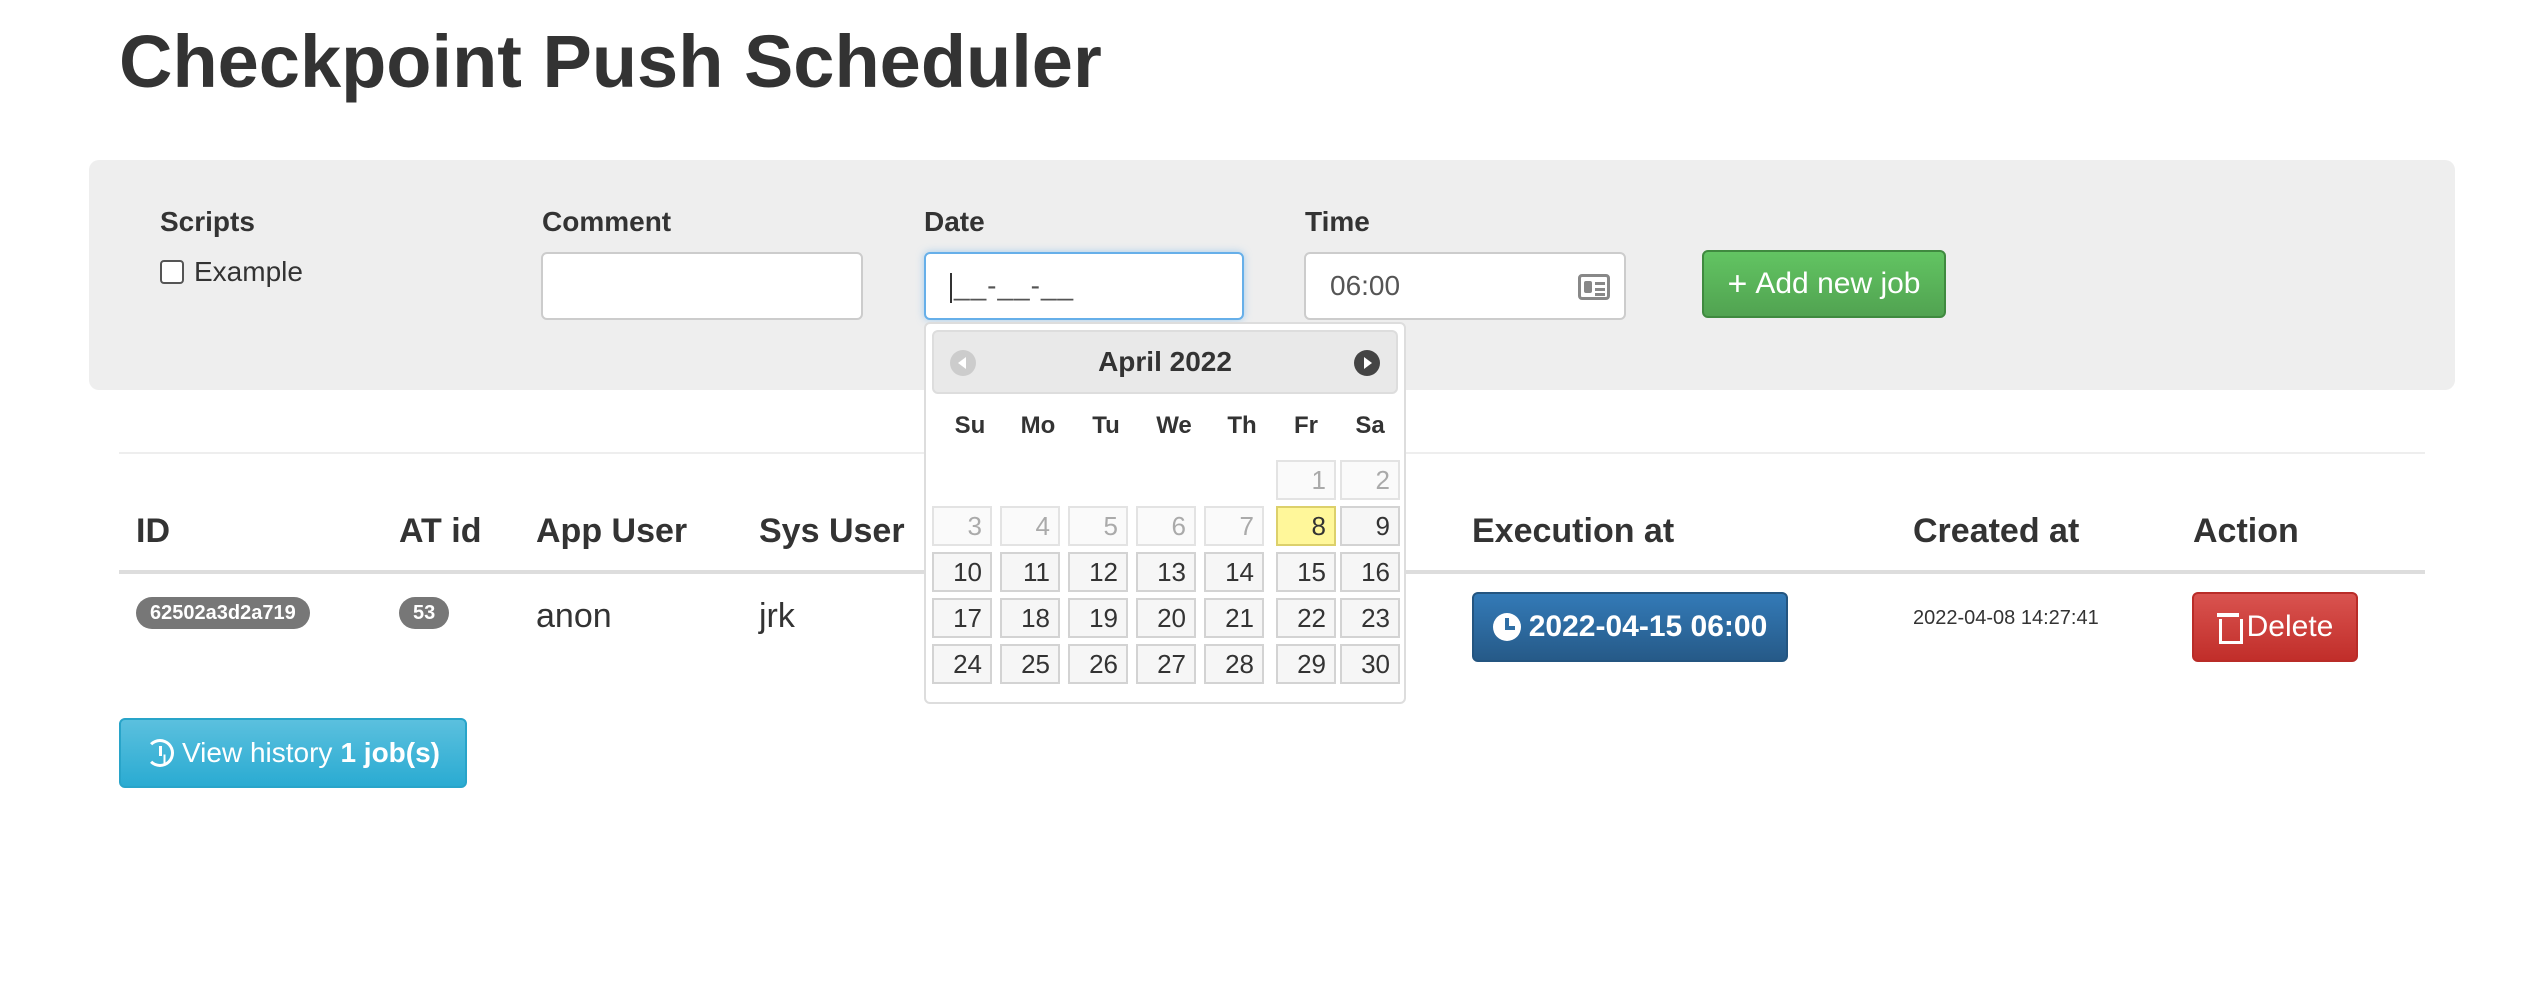 Image resolution: width=2546 pixels, height=1006 pixels. Describe the element at coordinates (1306, 618) in the screenshot. I see `calendar-day: 22` at that location.